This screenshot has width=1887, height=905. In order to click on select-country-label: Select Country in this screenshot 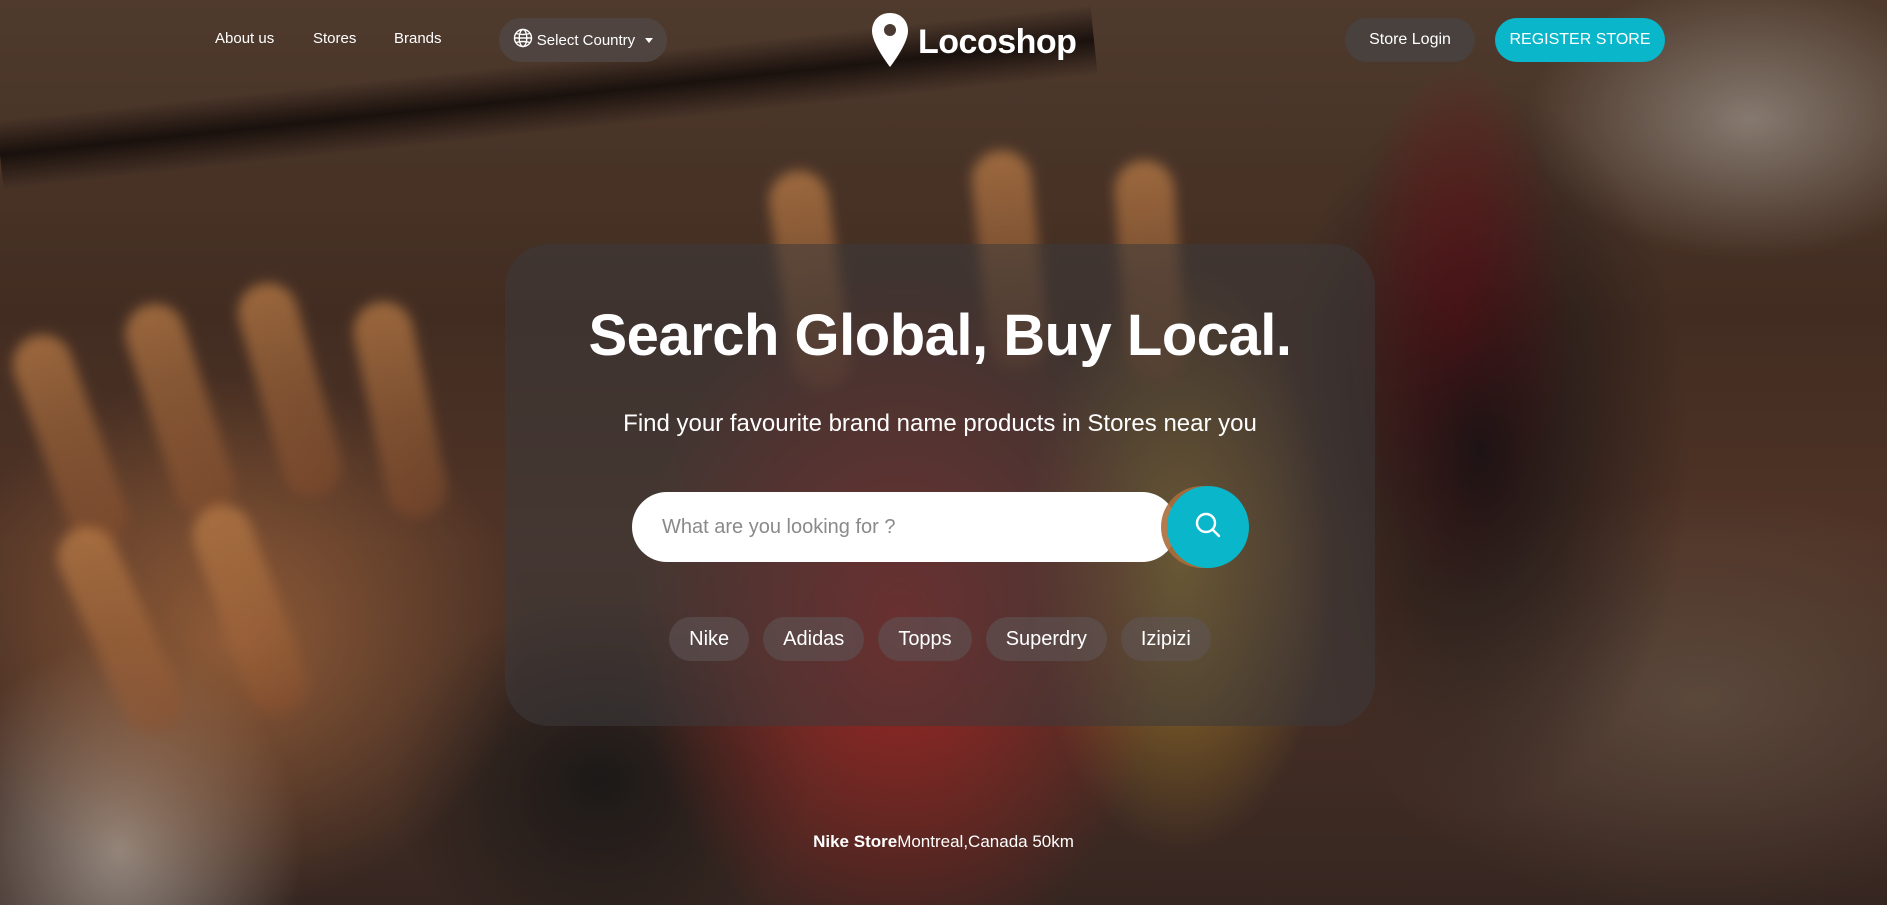, I will do `click(586, 40)`.